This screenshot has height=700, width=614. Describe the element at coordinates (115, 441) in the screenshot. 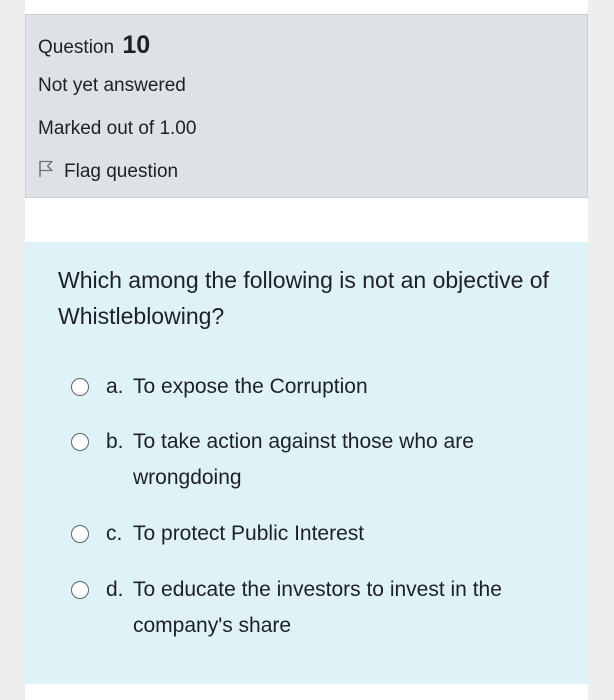

I see `answer-letter: b.` at that location.